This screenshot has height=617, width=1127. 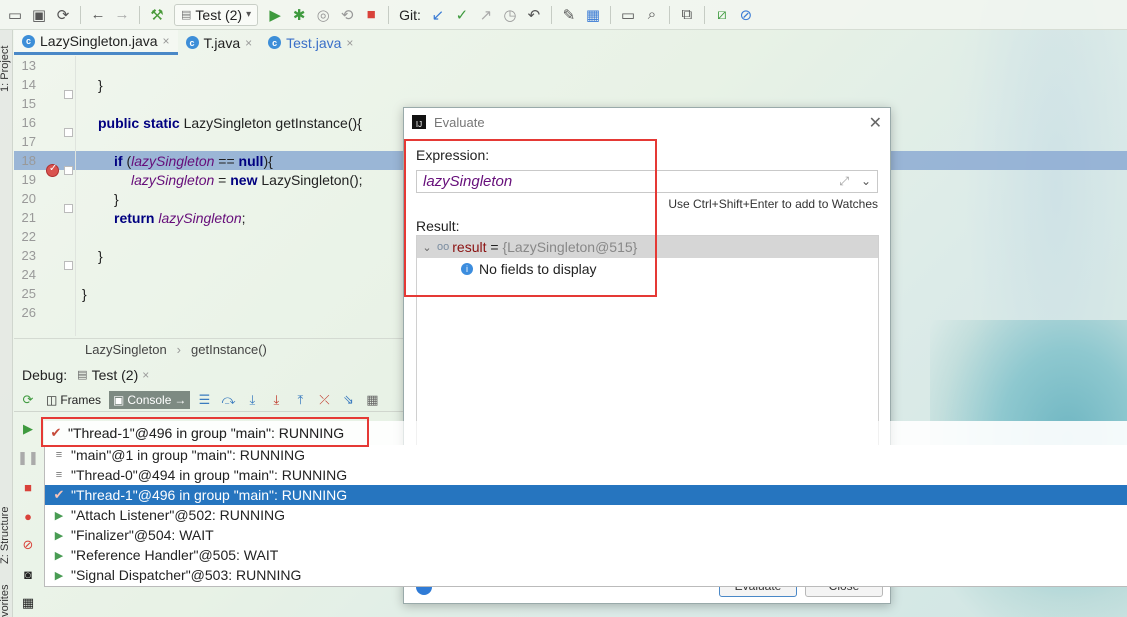 What do you see at coordinates (59, 494) in the screenshot?
I see `current-thread-check-icon: ✔` at bounding box center [59, 494].